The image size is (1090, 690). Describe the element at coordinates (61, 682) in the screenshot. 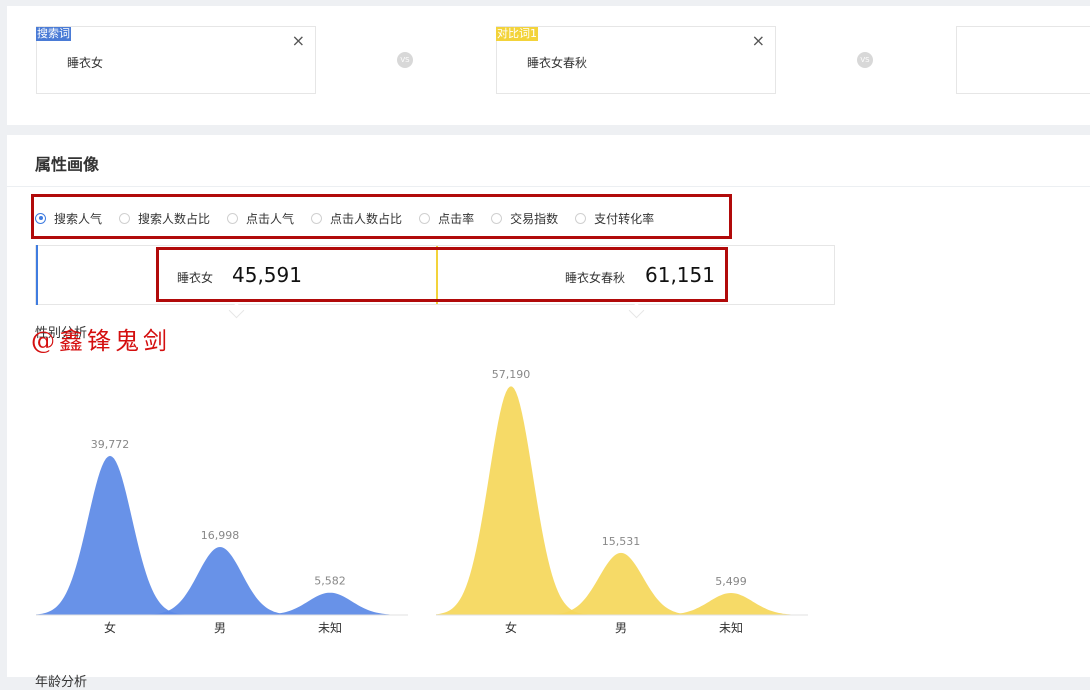

I see `age-analysis-title: 年龄分析` at that location.